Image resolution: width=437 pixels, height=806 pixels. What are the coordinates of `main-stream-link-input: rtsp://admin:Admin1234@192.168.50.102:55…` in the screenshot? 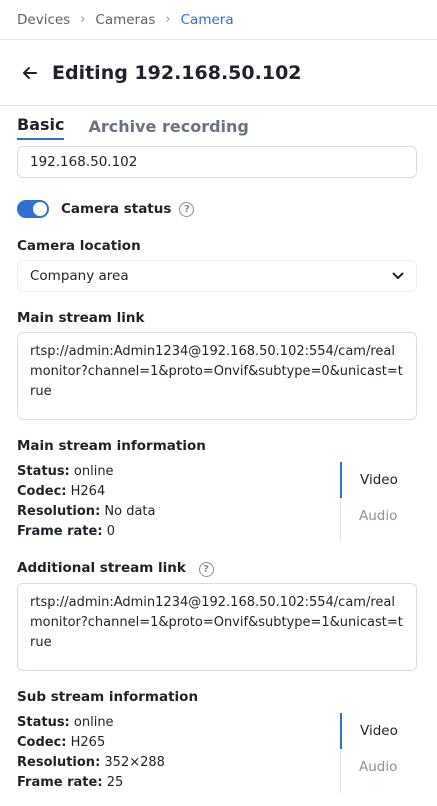 It's located at (217, 376).